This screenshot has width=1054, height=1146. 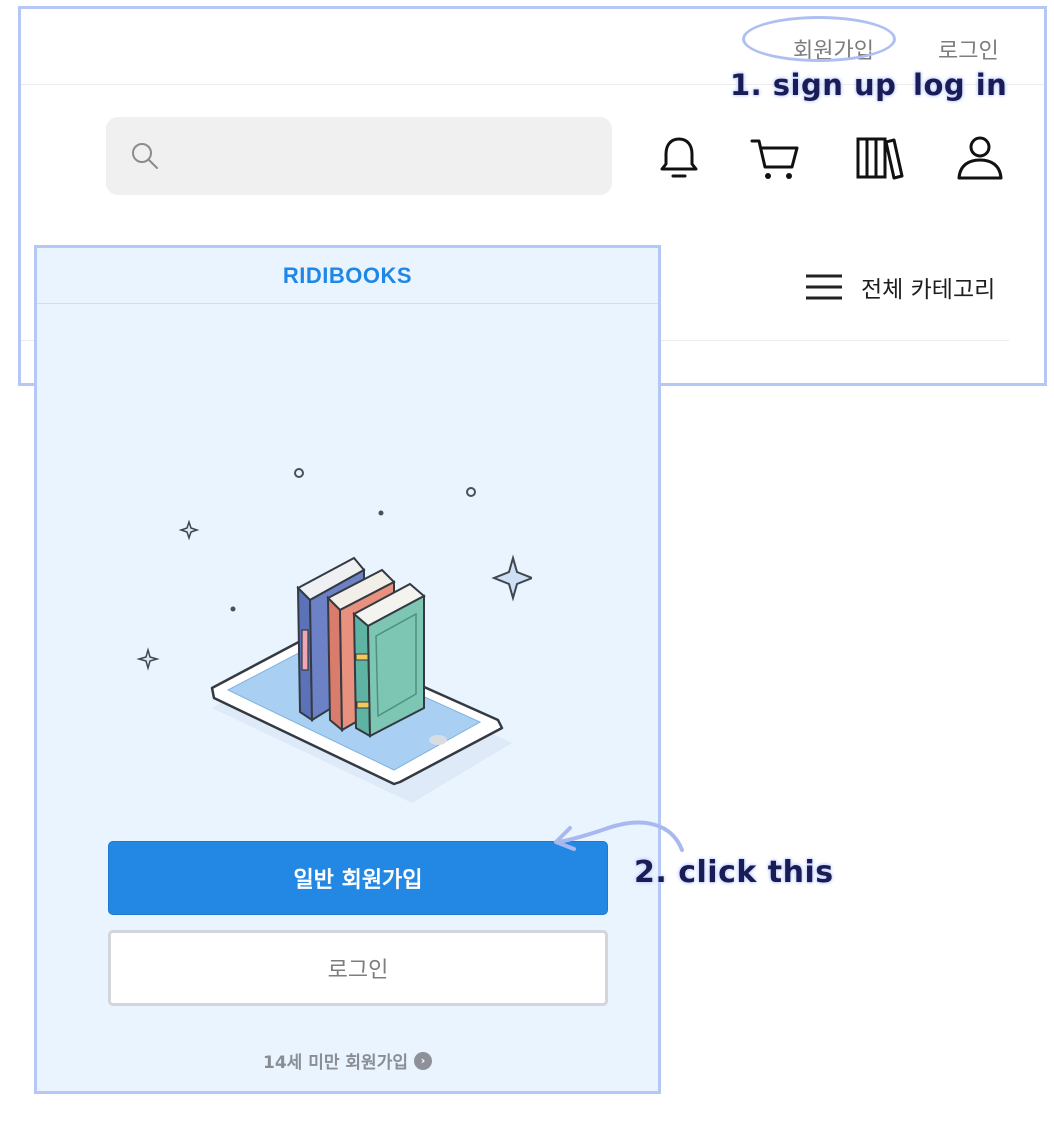 I want to click on library-icon, so click(x=880, y=157).